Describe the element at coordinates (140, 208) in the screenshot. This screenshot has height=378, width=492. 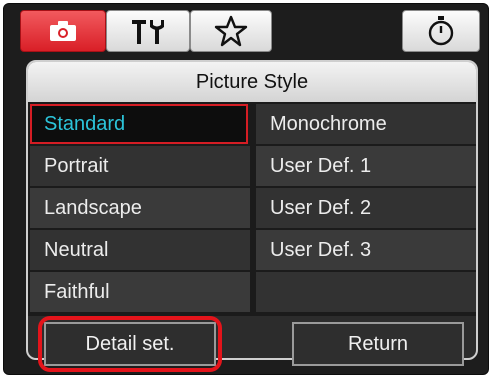
I see `style-option-landscape: Landscape` at that location.